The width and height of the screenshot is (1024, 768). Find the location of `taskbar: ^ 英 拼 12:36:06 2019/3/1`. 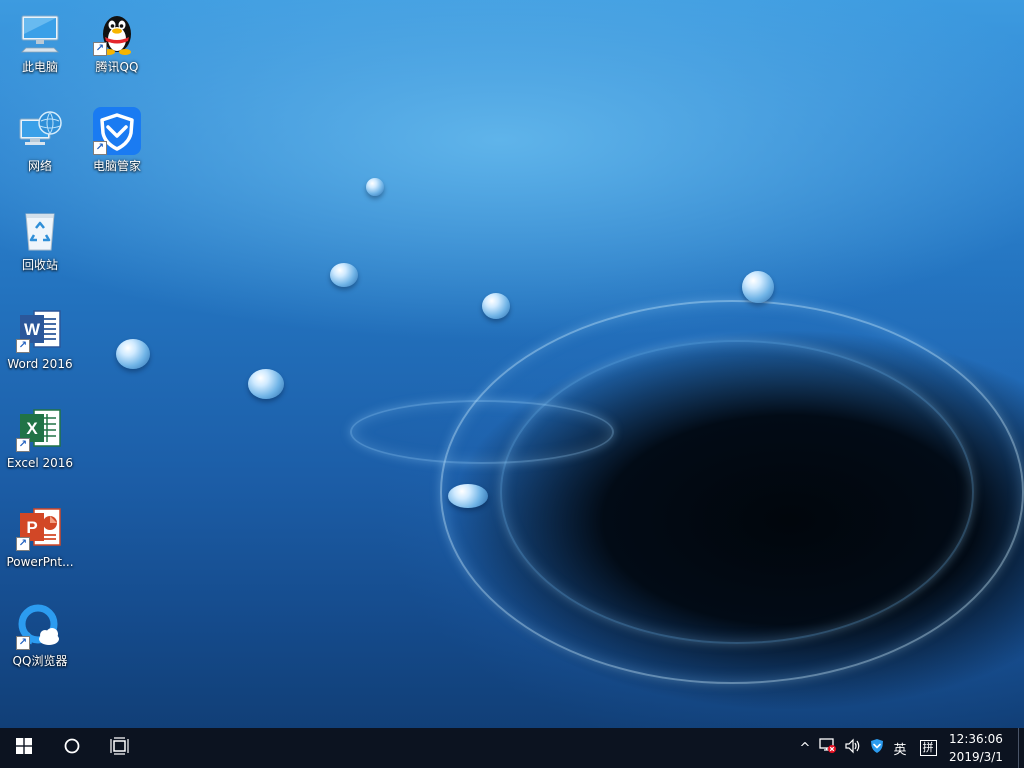

taskbar: ^ 英 拼 12:36:06 2019/3/1 is located at coordinates (512, 748).